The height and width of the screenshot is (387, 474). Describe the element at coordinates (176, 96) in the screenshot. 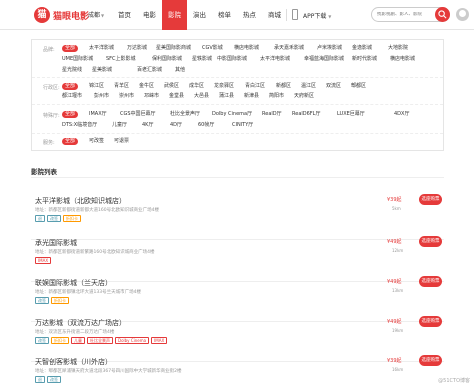

I see `district-tag: 金堂县` at that location.